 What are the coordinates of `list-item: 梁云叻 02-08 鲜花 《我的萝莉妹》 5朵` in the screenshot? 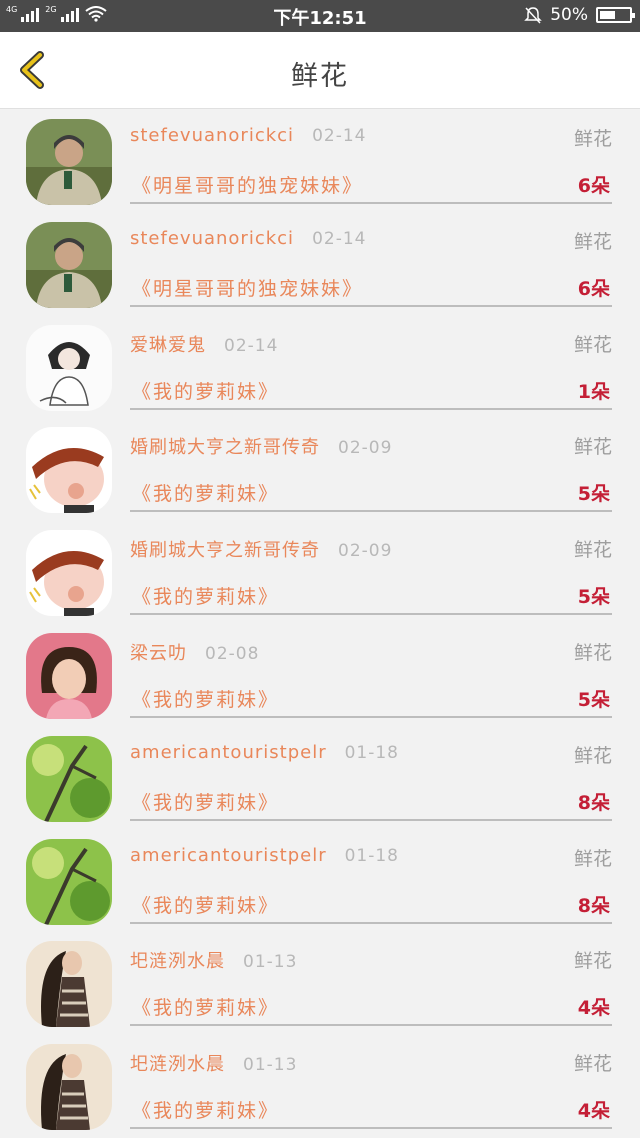 It's located at (320, 674).